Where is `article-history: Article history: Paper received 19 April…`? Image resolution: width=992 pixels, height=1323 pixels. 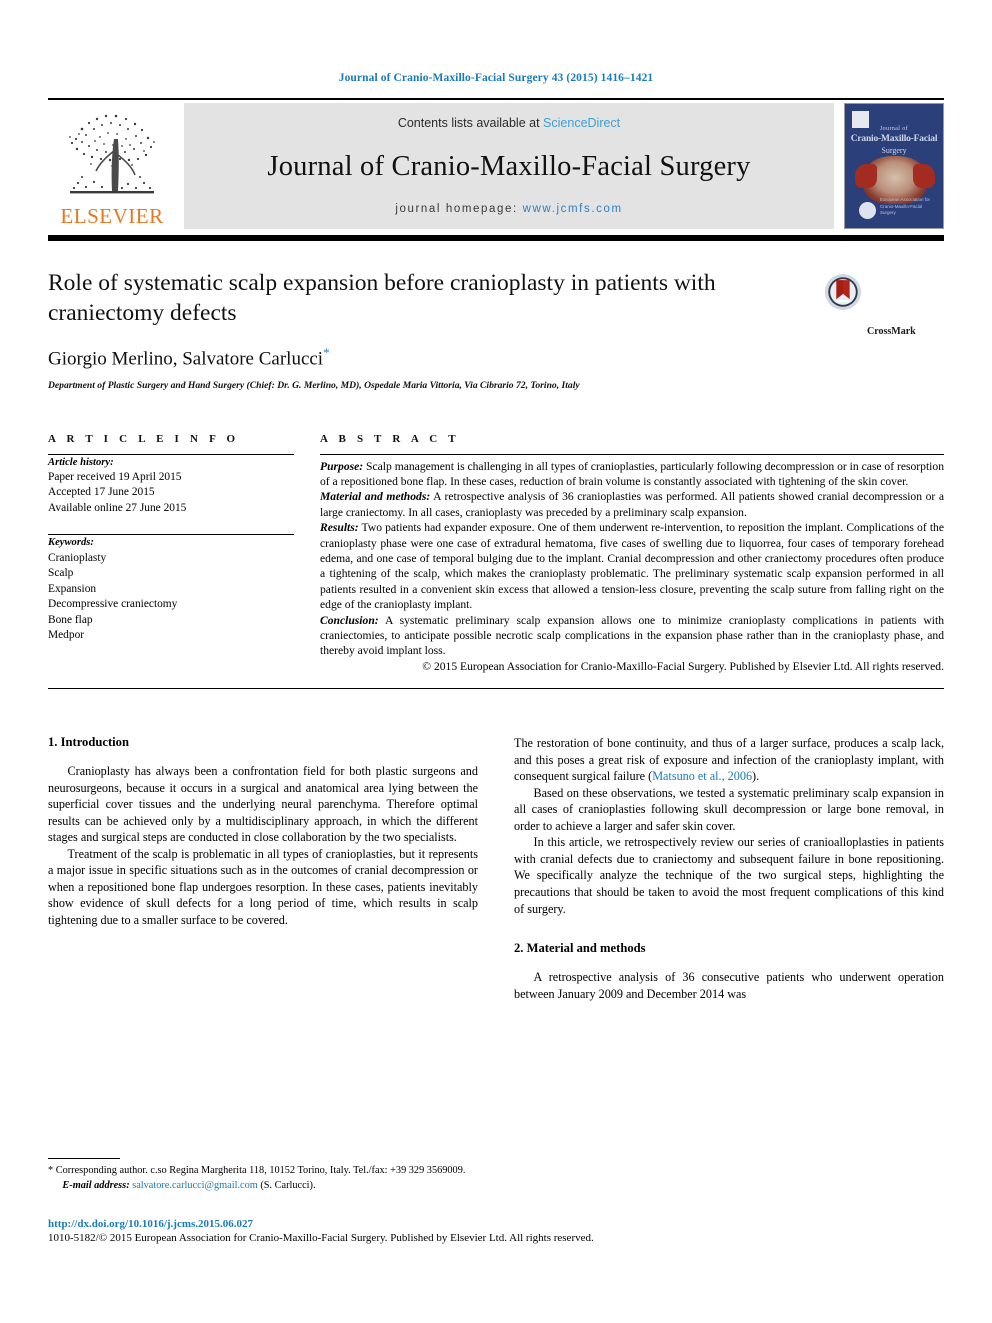
article-history: Article history: Paper received 19 April… is located at coordinates (171, 486).